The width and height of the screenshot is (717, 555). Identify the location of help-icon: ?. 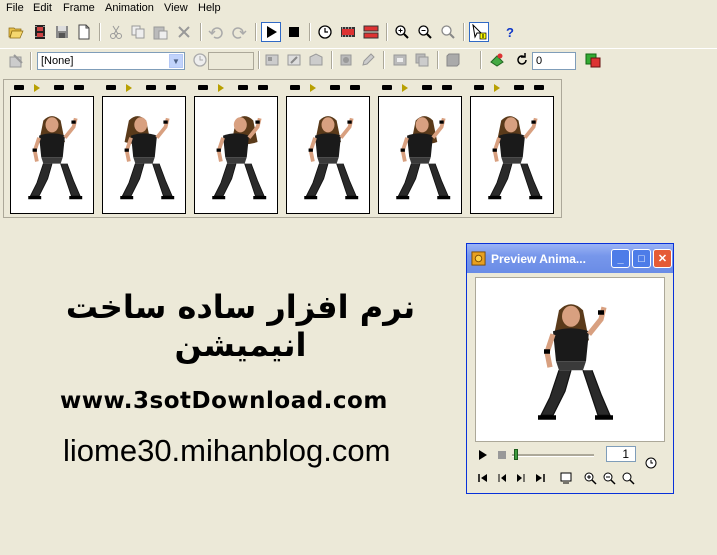
(510, 32).